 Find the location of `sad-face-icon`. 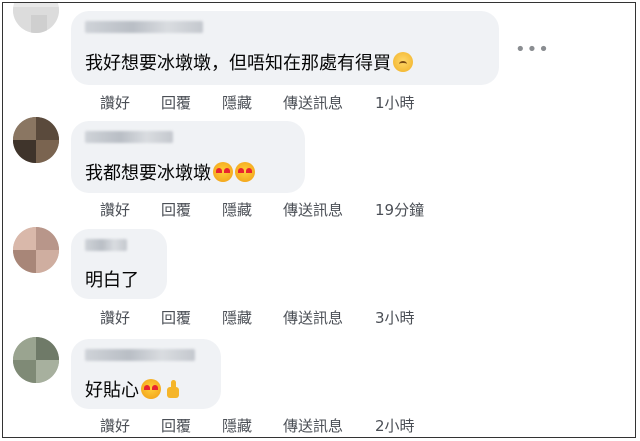

sad-face-icon is located at coordinates (403, 62).